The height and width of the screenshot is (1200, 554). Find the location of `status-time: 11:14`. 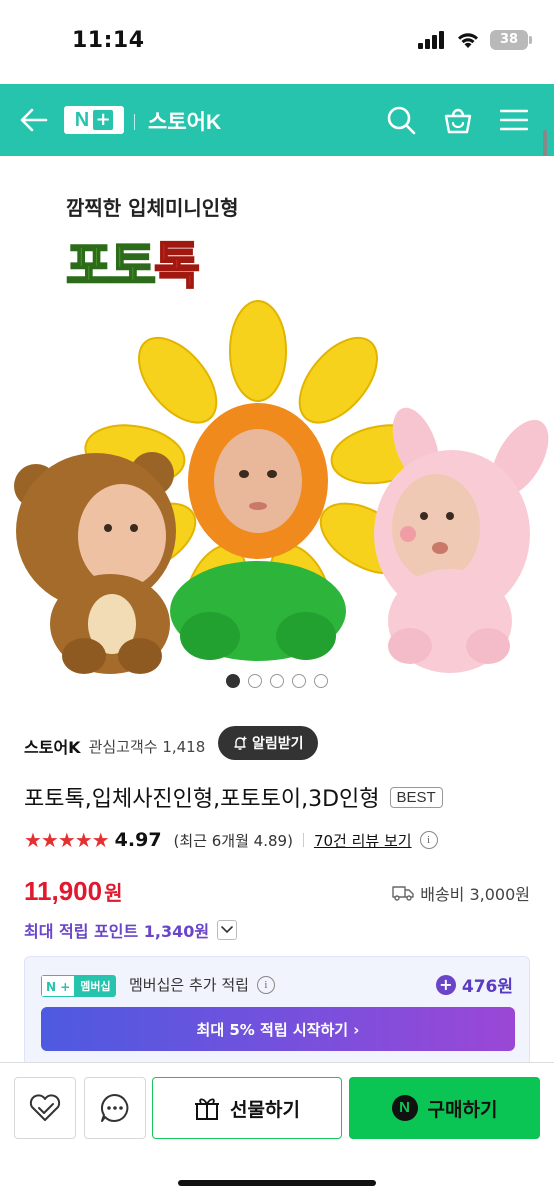

status-time: 11:14 is located at coordinates (108, 40).